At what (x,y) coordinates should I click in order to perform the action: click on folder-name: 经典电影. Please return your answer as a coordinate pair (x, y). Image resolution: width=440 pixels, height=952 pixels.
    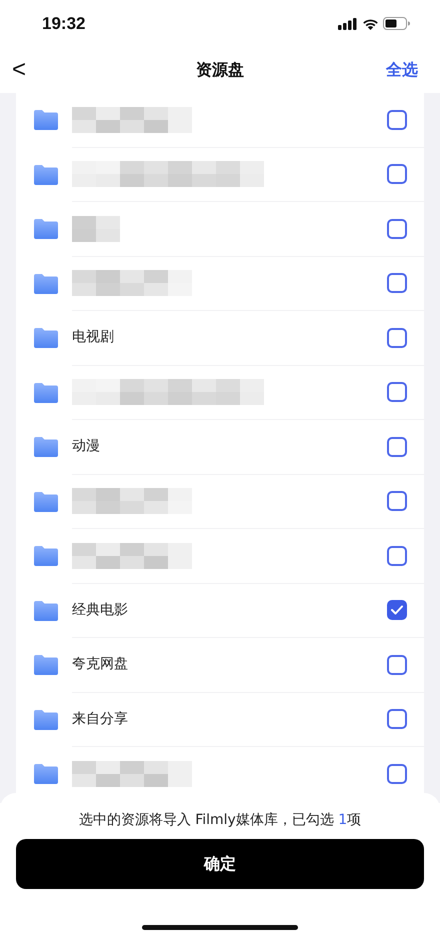
    Looking at the image, I should click on (100, 610).